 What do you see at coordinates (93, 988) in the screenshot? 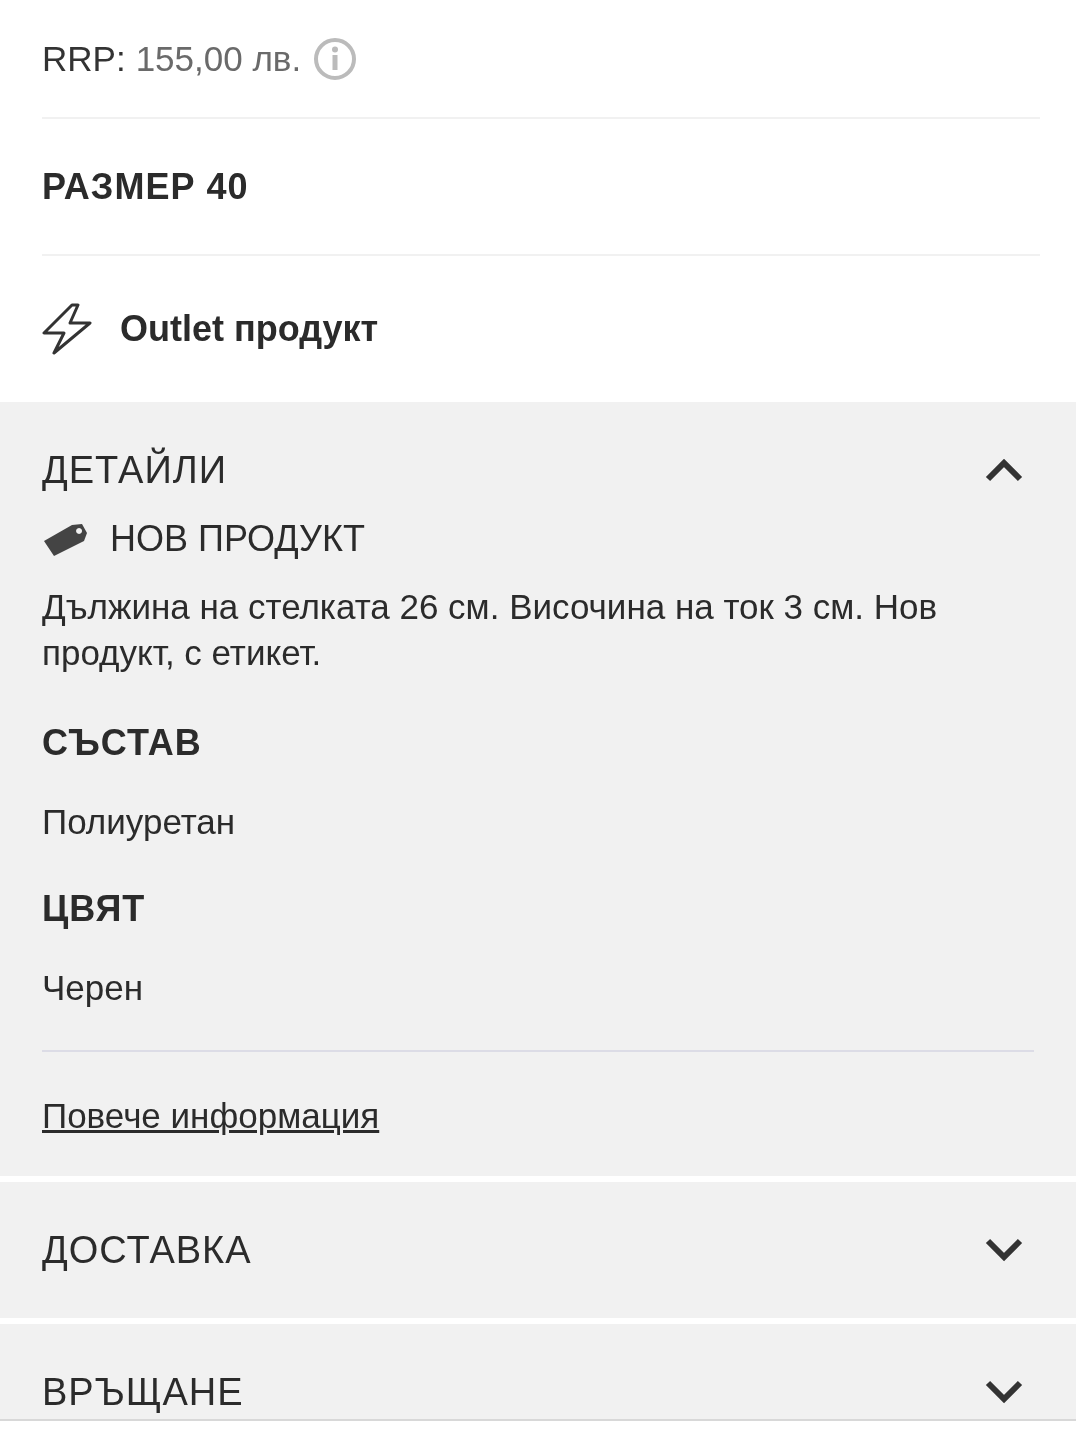
I see `attribute-value: Черен` at bounding box center [93, 988].